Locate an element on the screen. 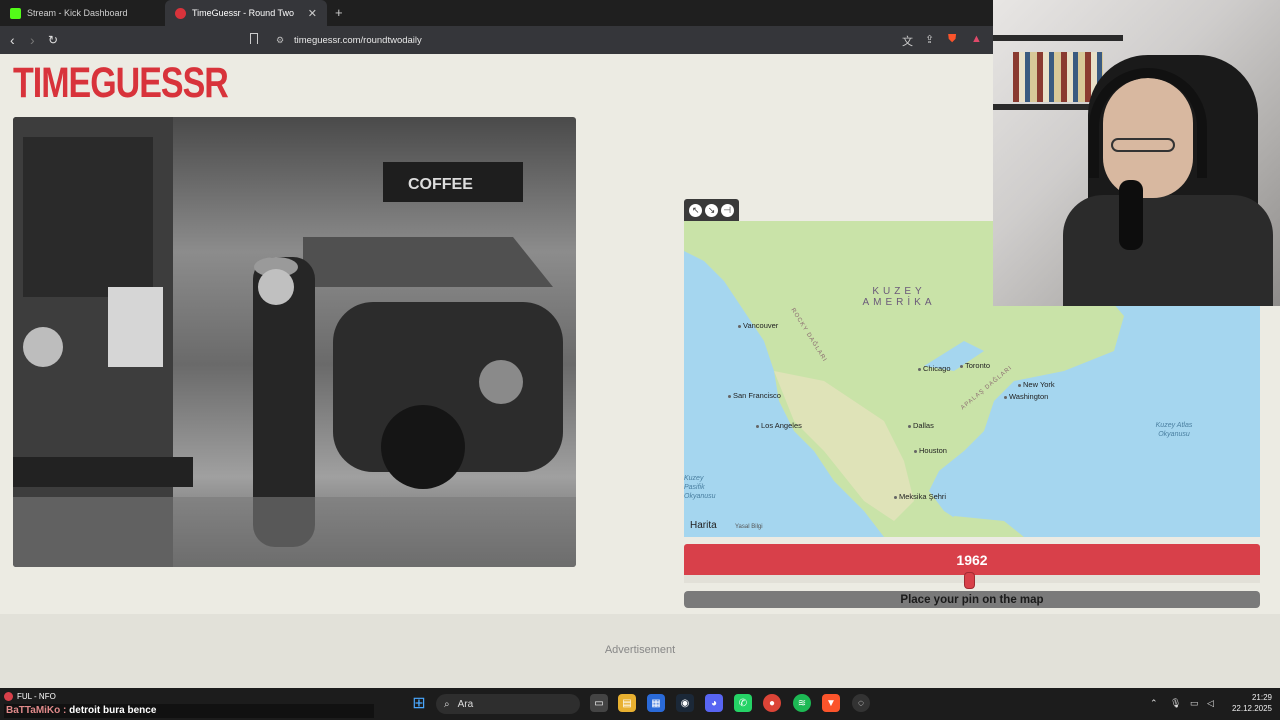 This screenshot has width=1280, height=720. year-slider-thumb is located at coordinates (969, 580).